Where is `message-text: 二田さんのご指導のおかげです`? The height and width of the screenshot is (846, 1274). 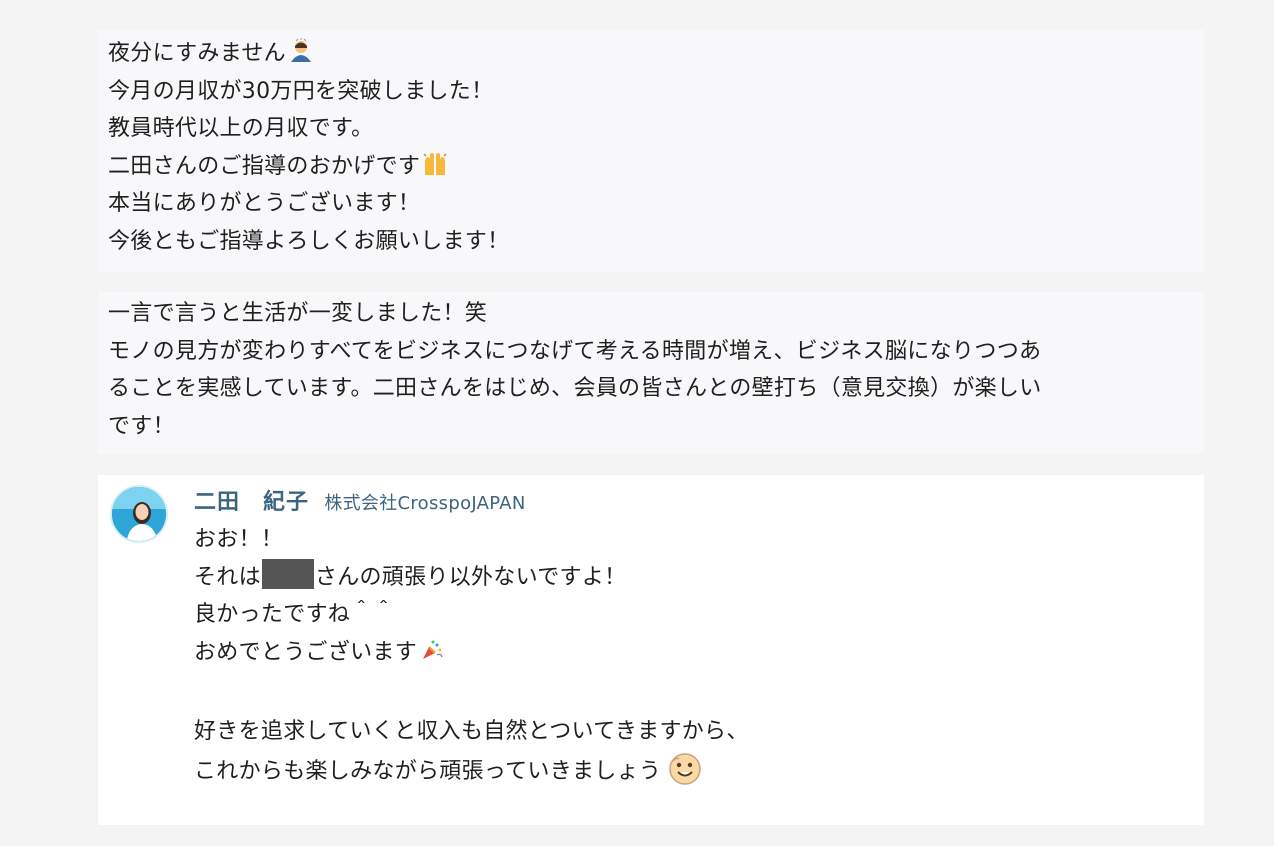 message-text: 二田さんのご指導のおかげです is located at coordinates (264, 166).